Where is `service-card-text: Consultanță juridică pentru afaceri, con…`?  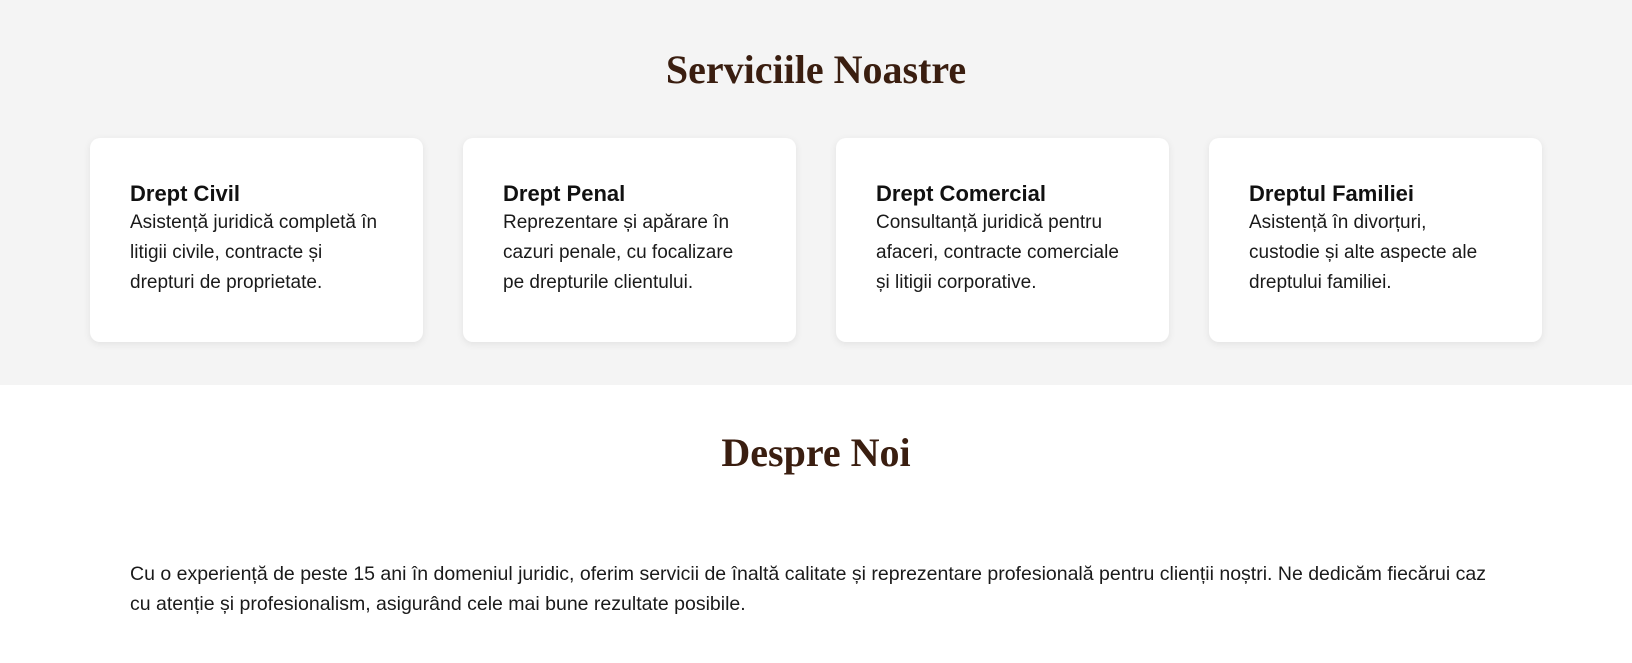
service-card-text: Consultanță juridică pentru afaceri, con… is located at coordinates (997, 252).